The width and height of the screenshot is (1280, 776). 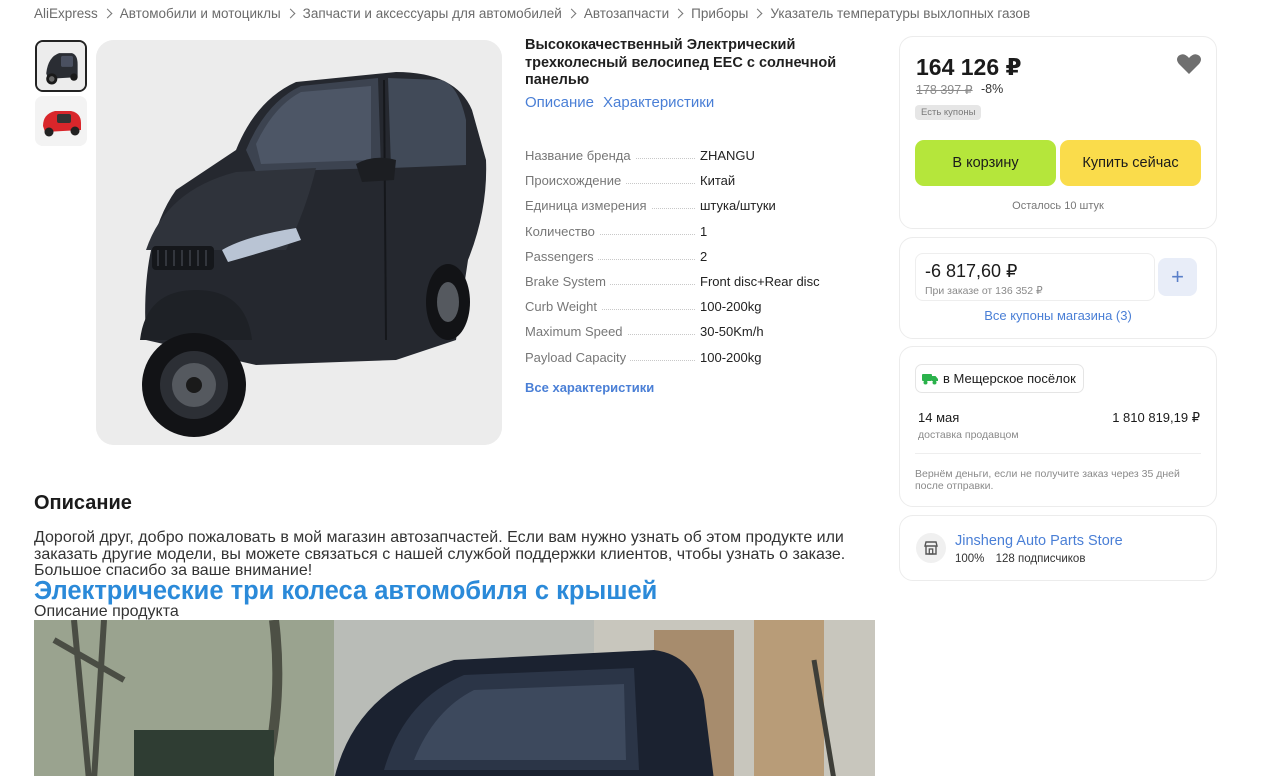 What do you see at coordinates (690, 231) in the screenshot?
I see `spec-row: Количество 1` at bounding box center [690, 231].